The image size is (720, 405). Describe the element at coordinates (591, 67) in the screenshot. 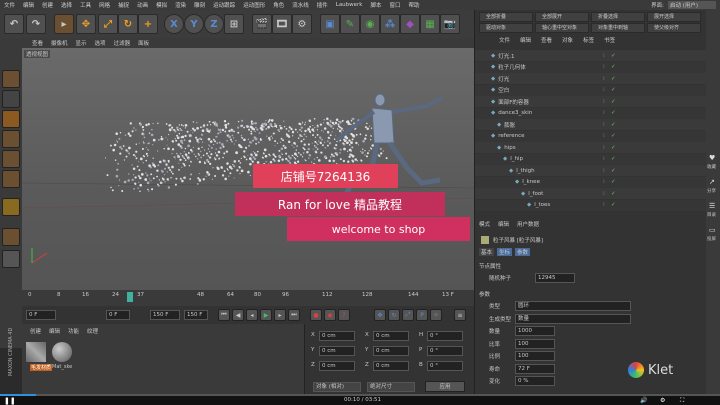

I see `object-row: ◆ 粒子几何体 ⁞ ✓` at that location.